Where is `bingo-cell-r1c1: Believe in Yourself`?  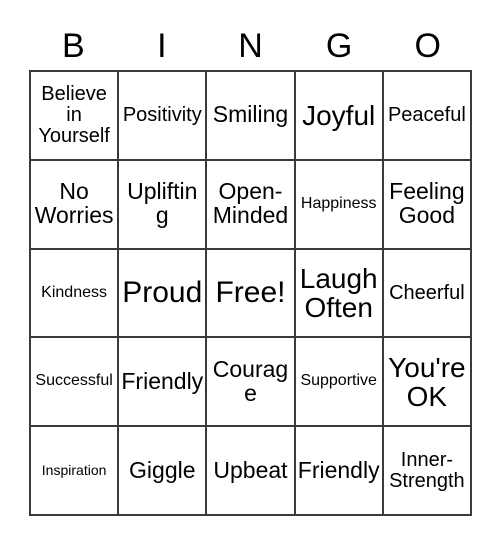
bingo-cell-r1c1: Believe in Yourself is located at coordinates (75, 116).